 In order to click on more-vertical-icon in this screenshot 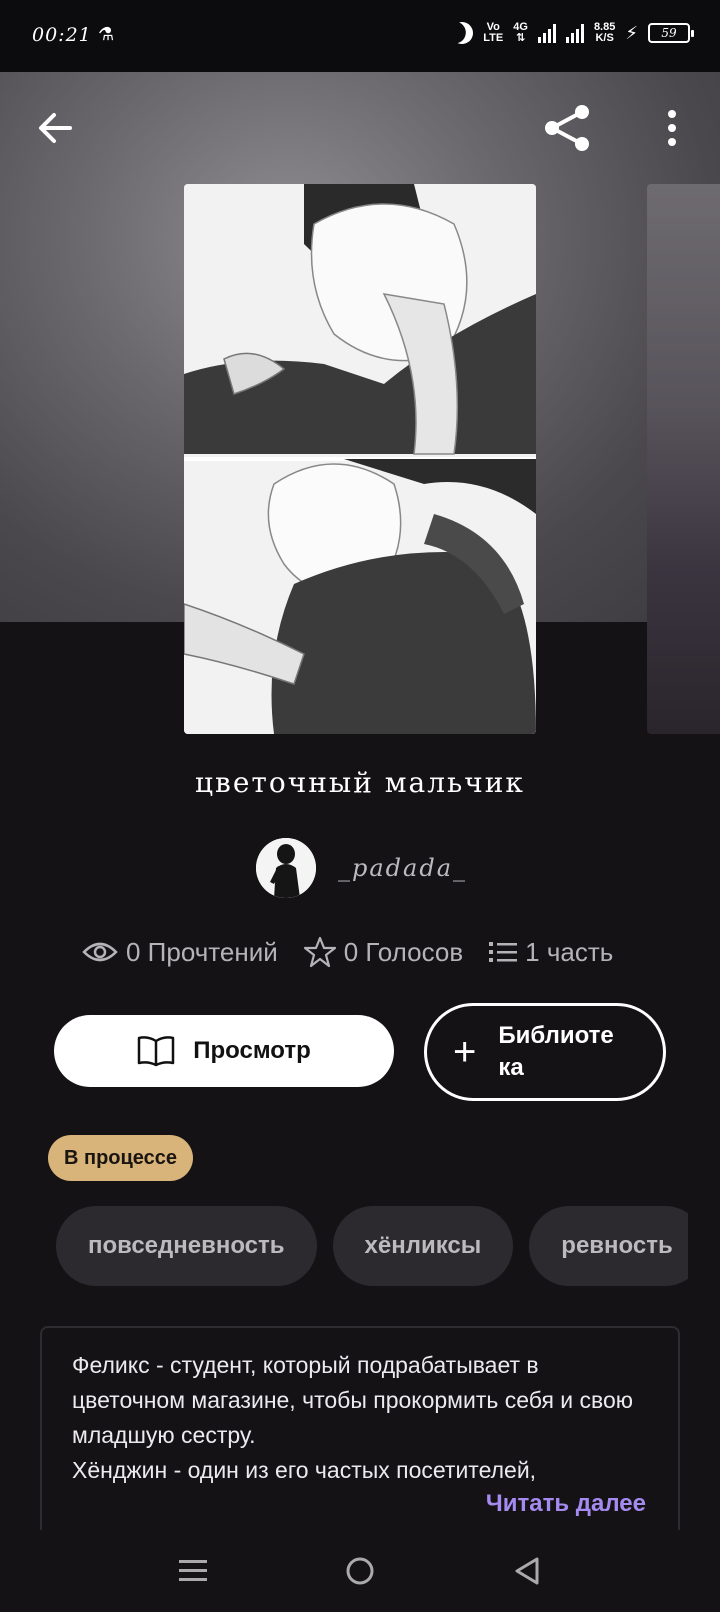, I will do `click(672, 128)`.